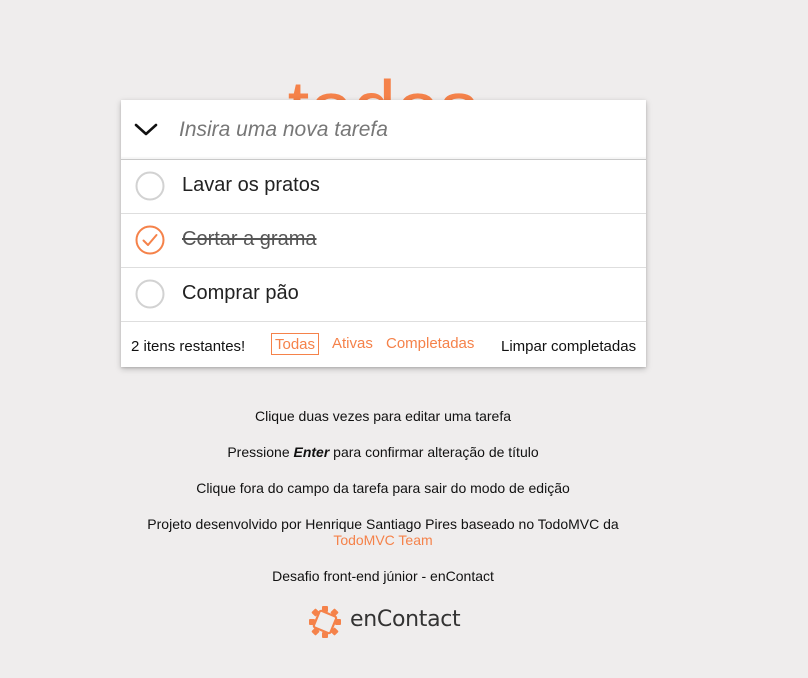  What do you see at coordinates (311, 452) in the screenshot?
I see `info-enter-key: Enter` at bounding box center [311, 452].